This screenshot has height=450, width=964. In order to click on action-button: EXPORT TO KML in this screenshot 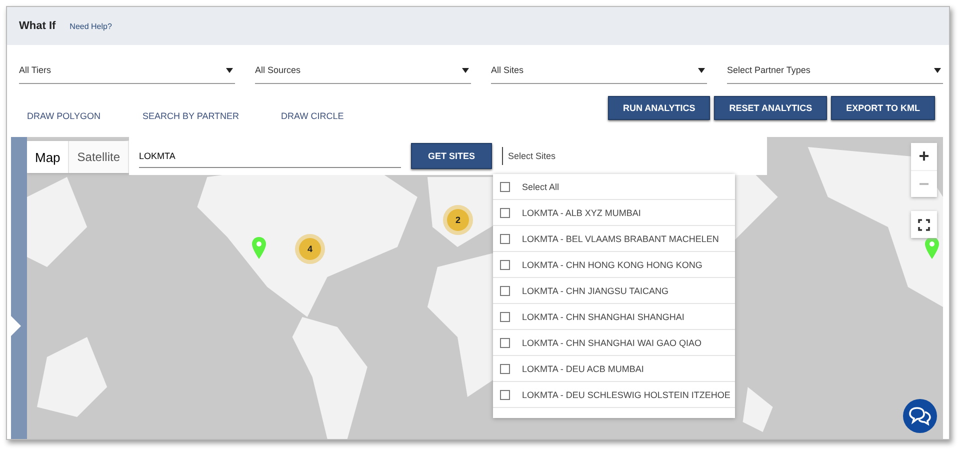, I will do `click(883, 108)`.